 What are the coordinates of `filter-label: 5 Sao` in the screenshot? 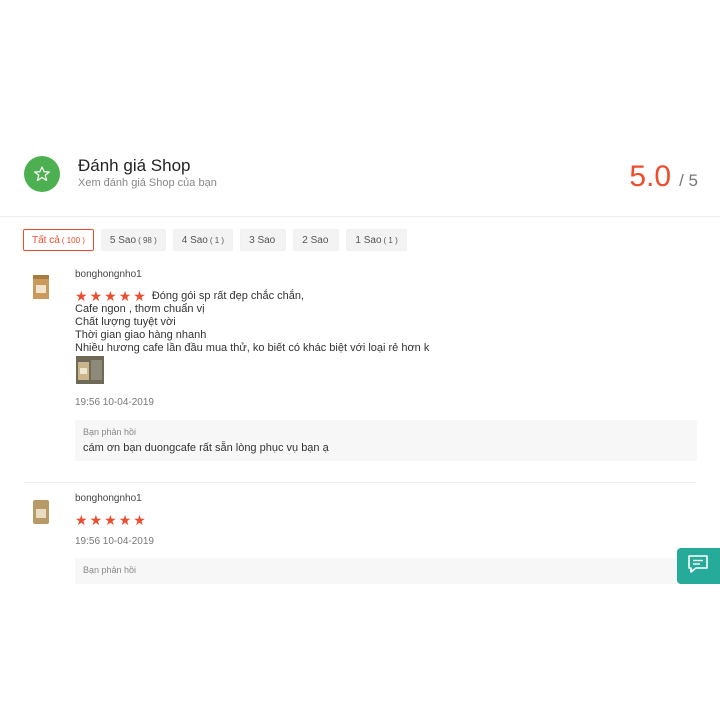 It's located at (123, 240).